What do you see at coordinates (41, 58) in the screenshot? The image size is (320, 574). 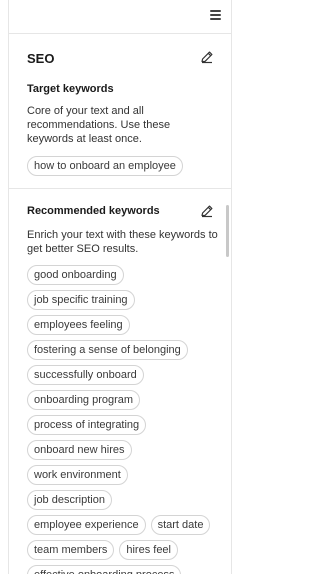 I see `seo-section-title: SEO` at bounding box center [41, 58].